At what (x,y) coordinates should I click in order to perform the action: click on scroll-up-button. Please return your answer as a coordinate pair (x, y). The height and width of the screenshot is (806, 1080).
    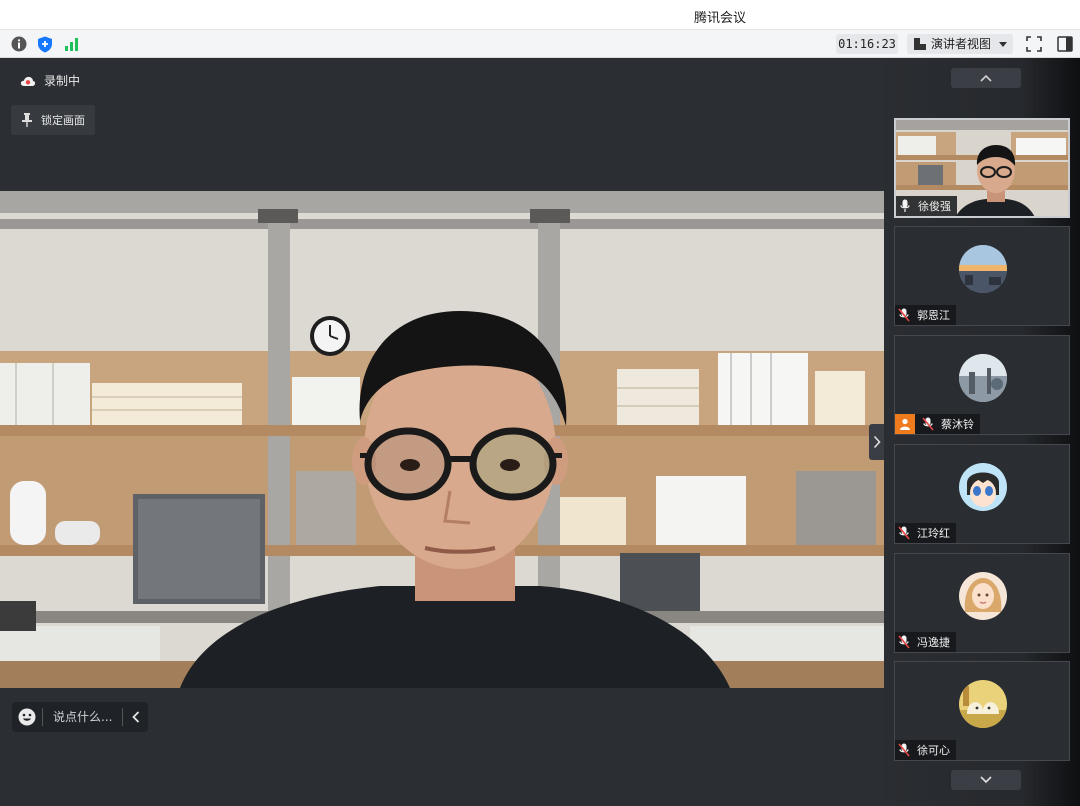
    Looking at the image, I should click on (986, 78).